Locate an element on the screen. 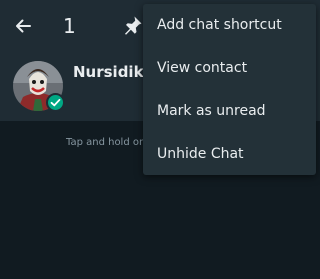  menu-item-label: Mark as unread is located at coordinates (211, 111).